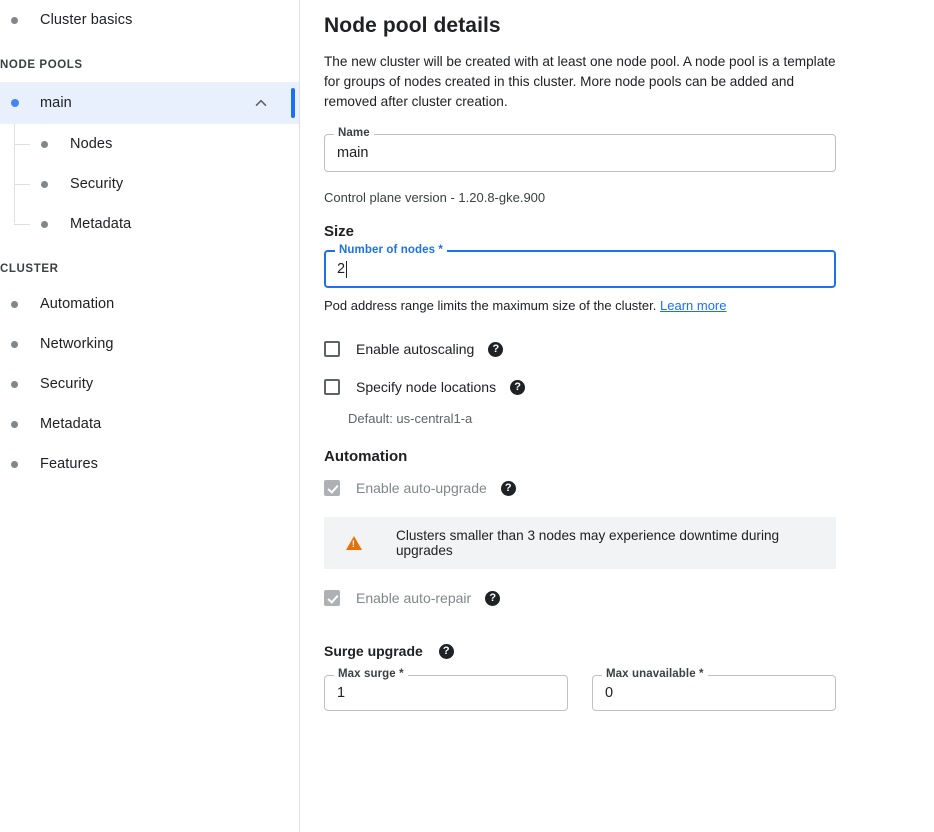  I want to click on specify-node-locations-row: Specify node locations ?, so click(580, 387).